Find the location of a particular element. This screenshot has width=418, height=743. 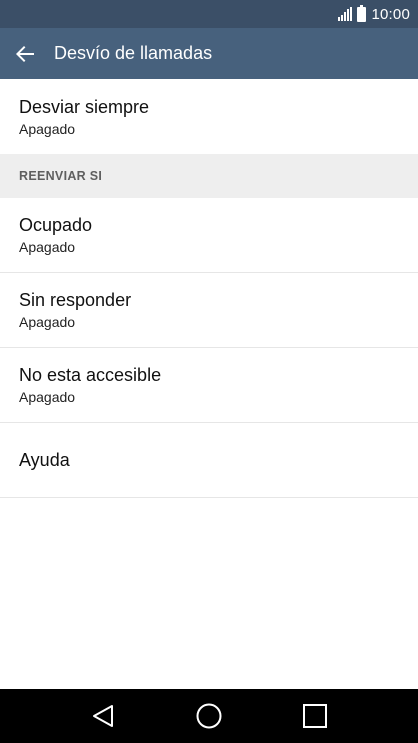

unreachable-title: No esta accesible is located at coordinates (90, 375).